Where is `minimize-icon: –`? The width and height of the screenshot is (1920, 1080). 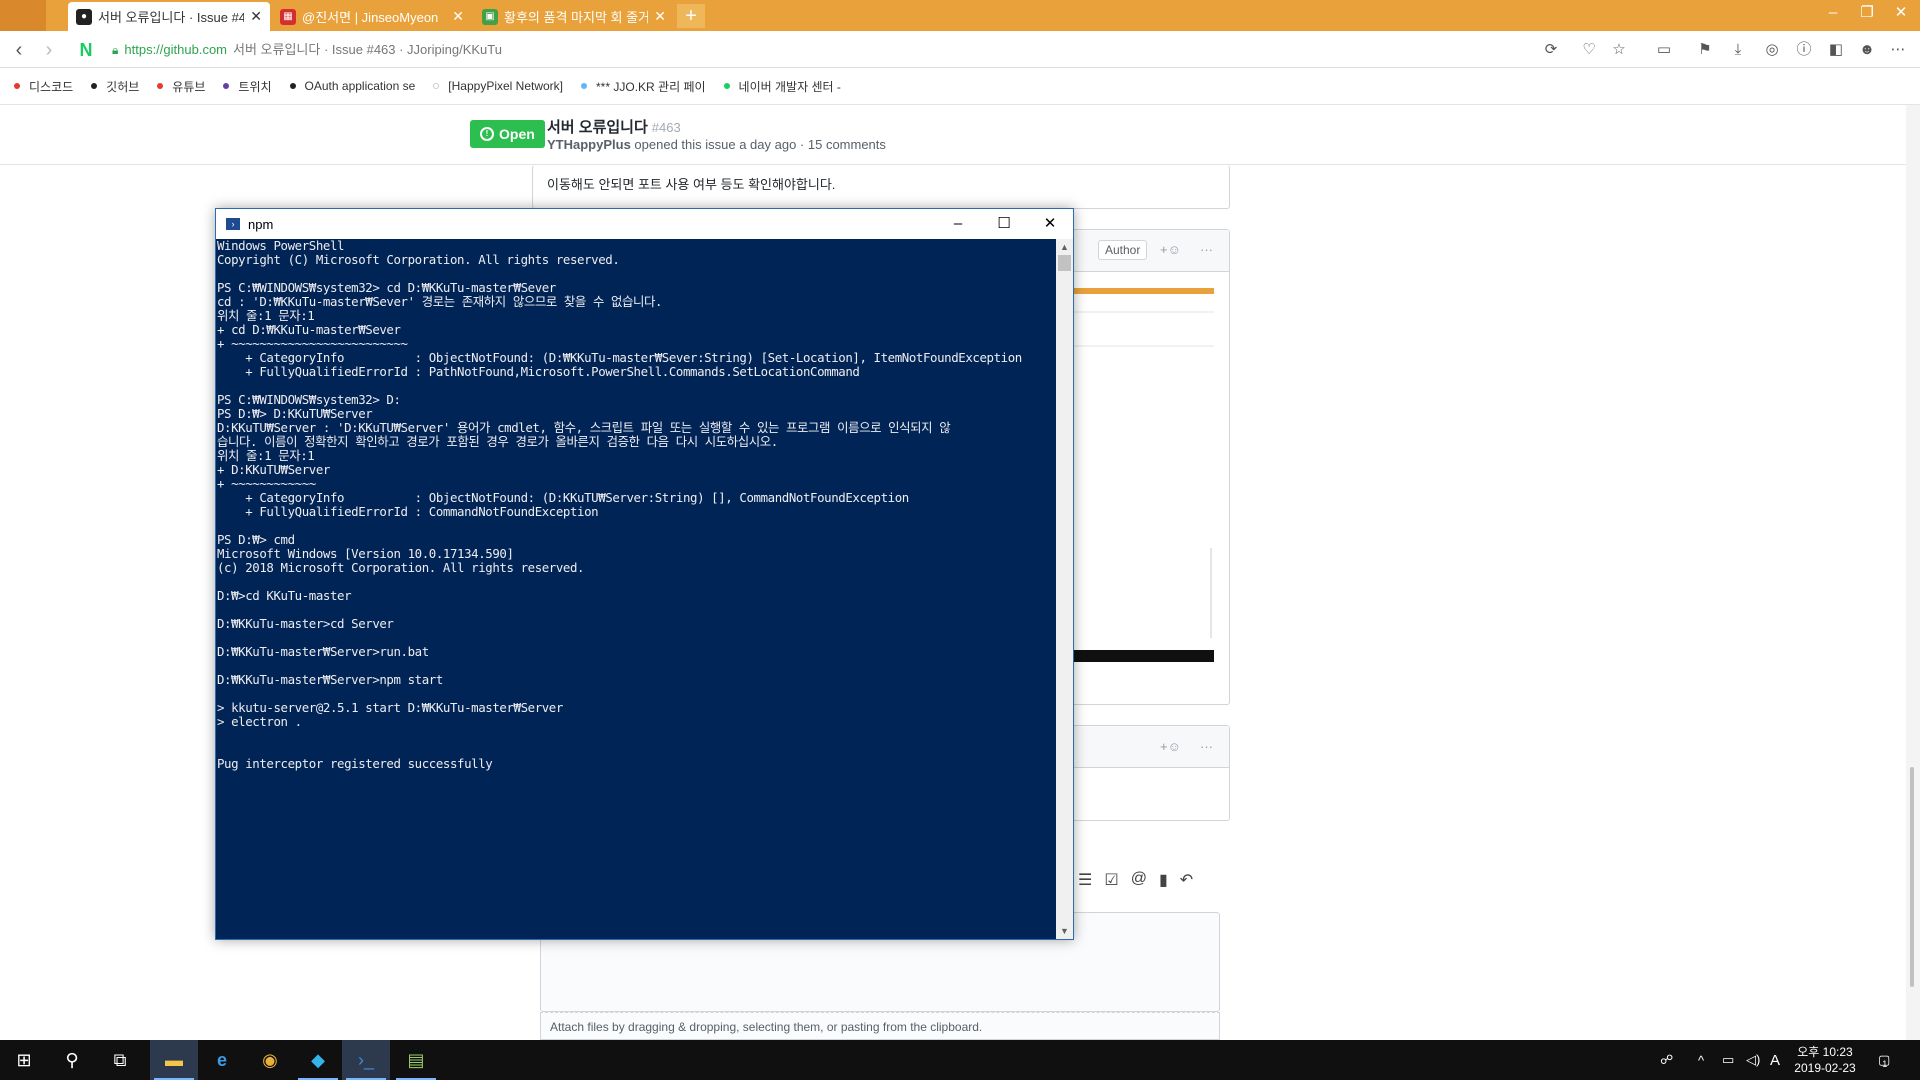 minimize-icon: – is located at coordinates (1833, 13).